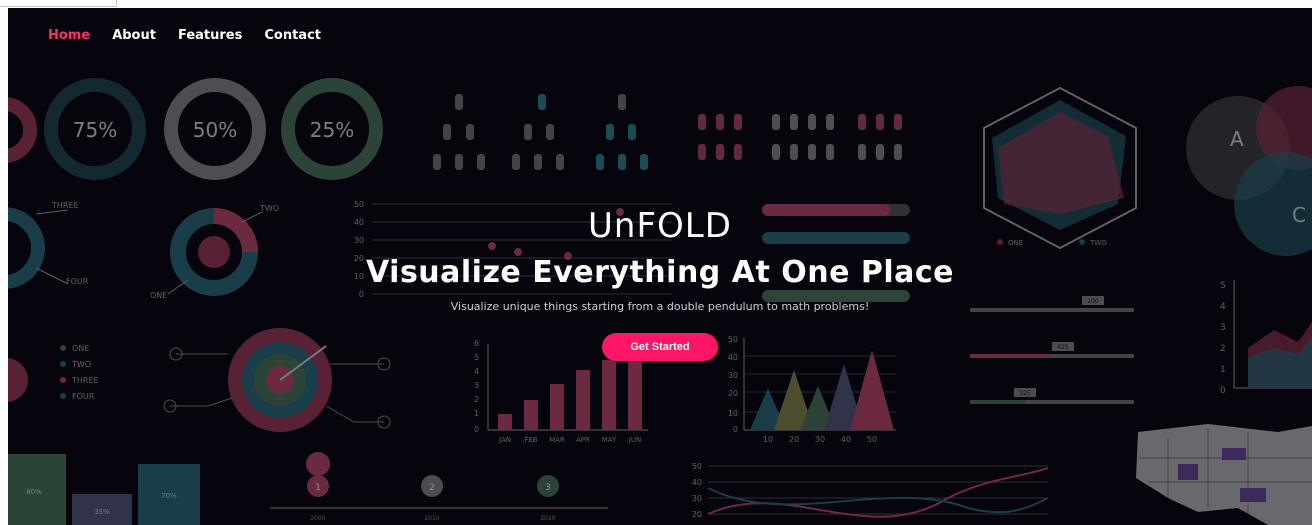 Image resolution: width=1312 pixels, height=525 pixels. What do you see at coordinates (609, 440) in the screenshot?
I see `bar-month-may: MAY` at bounding box center [609, 440].